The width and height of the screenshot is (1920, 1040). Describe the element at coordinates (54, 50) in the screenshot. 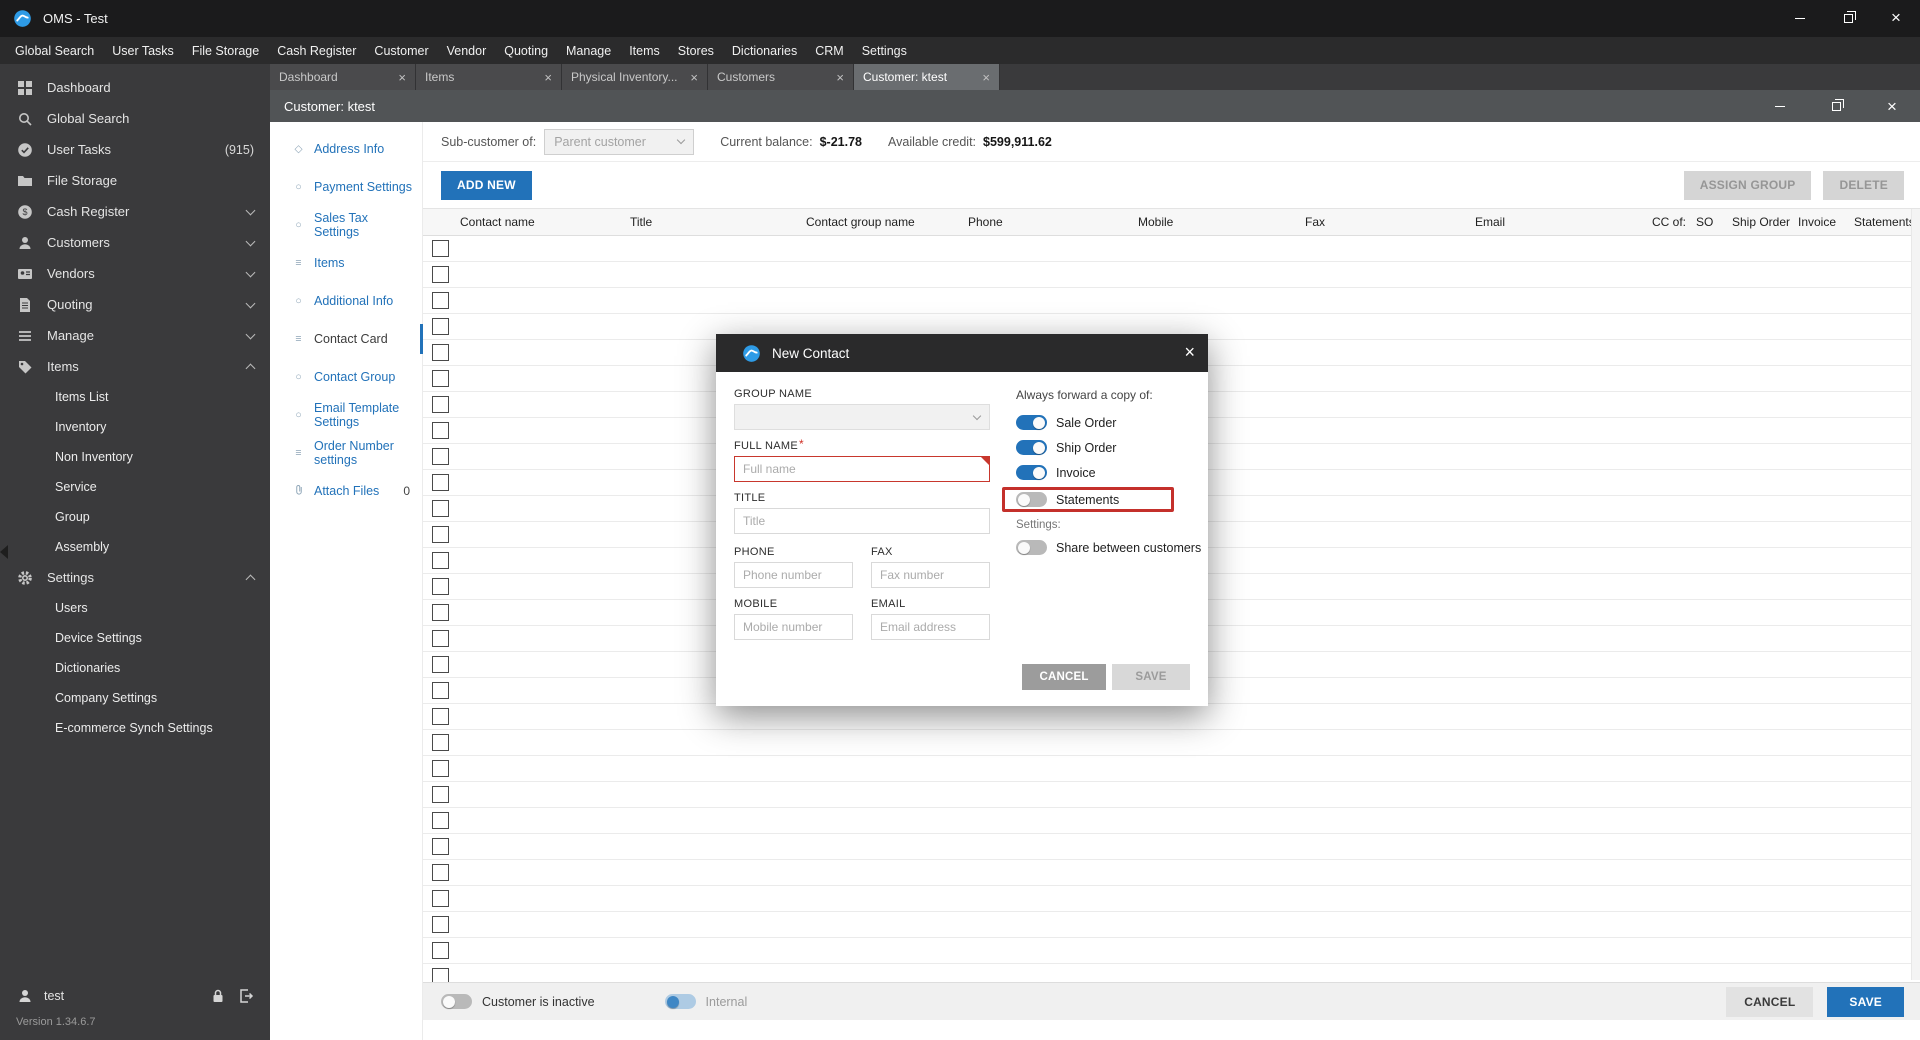

I see `menu-item-global-search: Global Search` at that location.